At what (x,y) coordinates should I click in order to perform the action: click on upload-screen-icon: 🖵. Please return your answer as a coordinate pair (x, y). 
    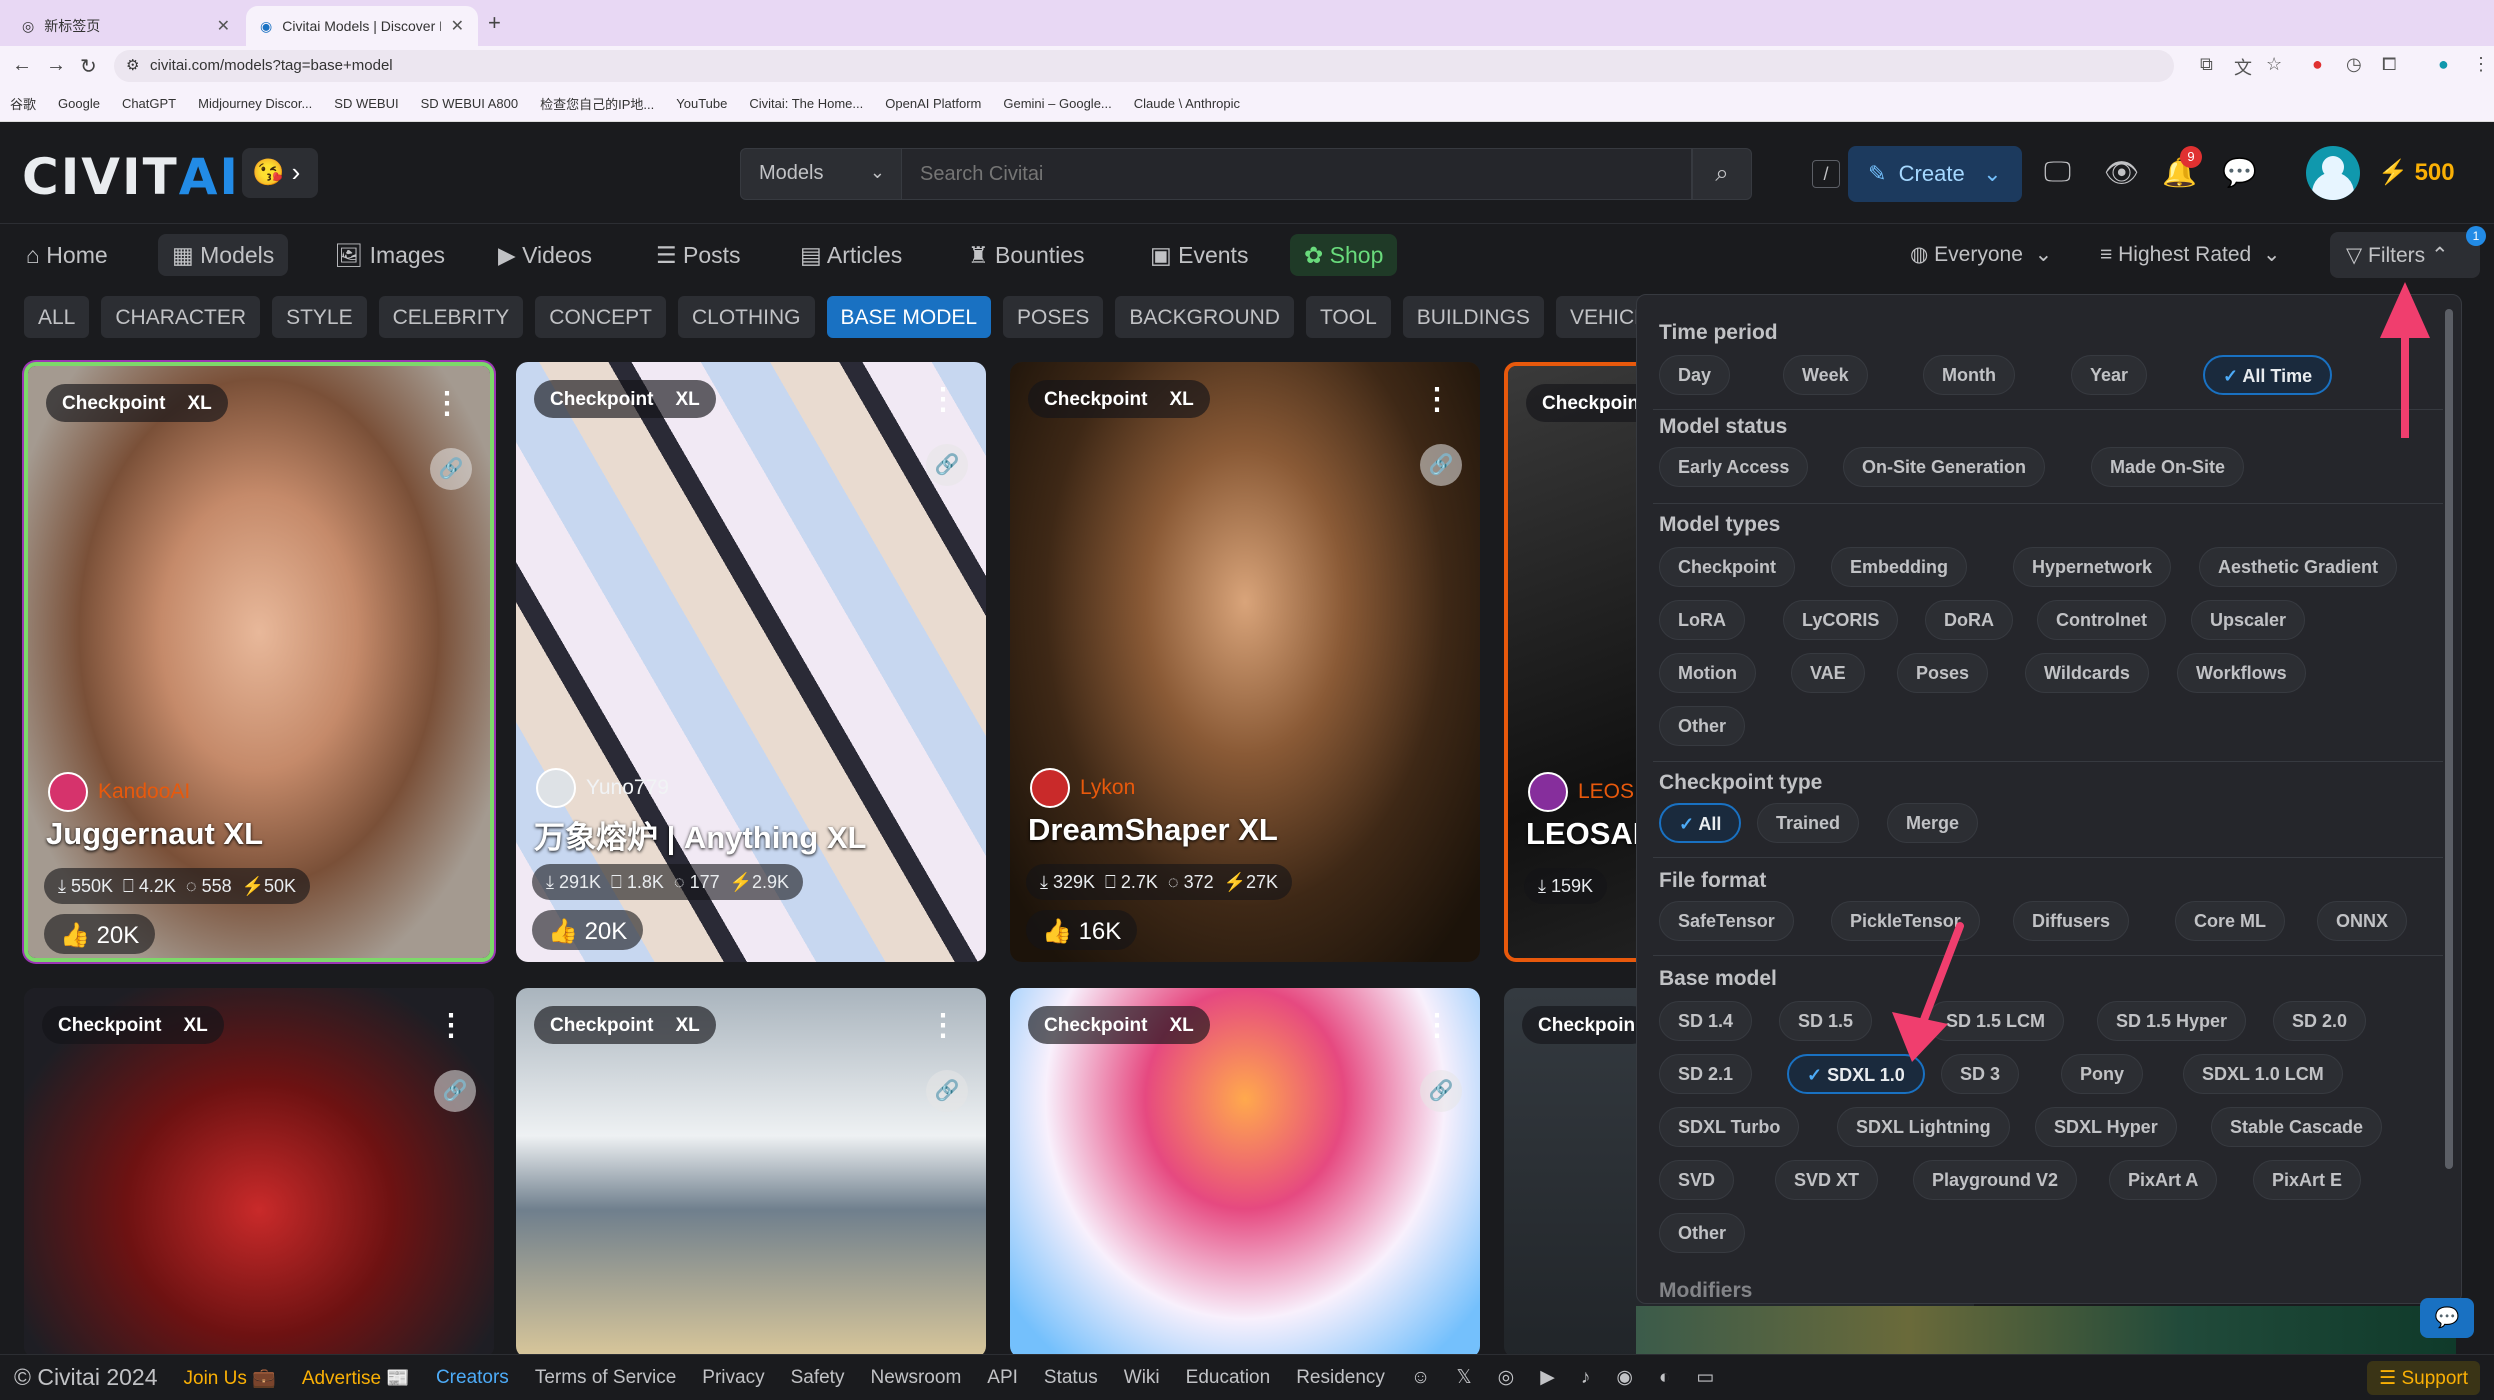
    Looking at the image, I should click on (2057, 172).